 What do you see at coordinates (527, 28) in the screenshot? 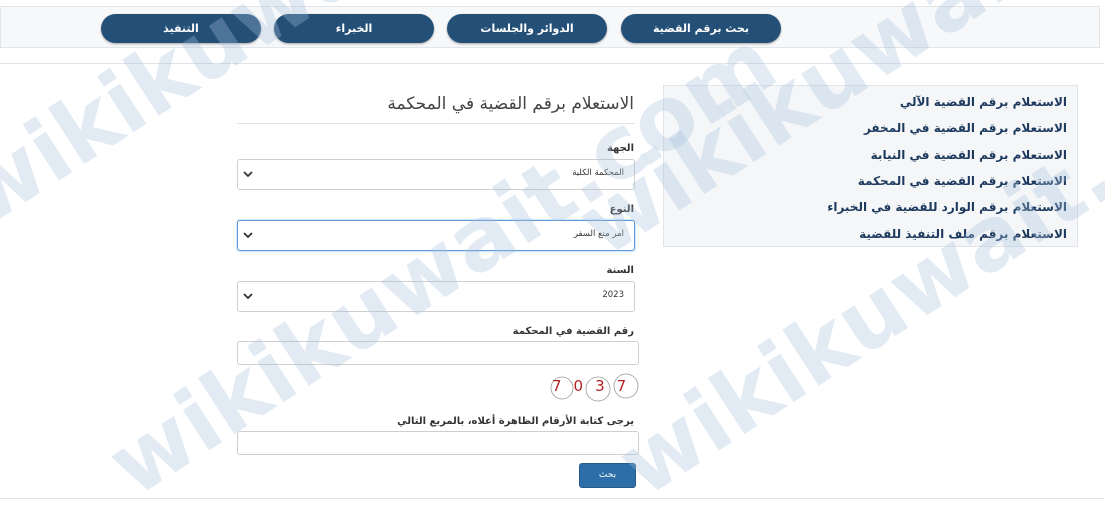
I see `tab-circuits-and-sessions: الدوائر والجلسات` at bounding box center [527, 28].